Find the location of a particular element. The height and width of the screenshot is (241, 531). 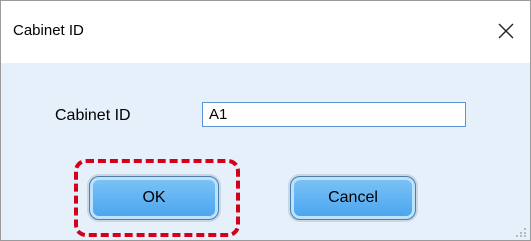

close-icon is located at coordinates (506, 31).